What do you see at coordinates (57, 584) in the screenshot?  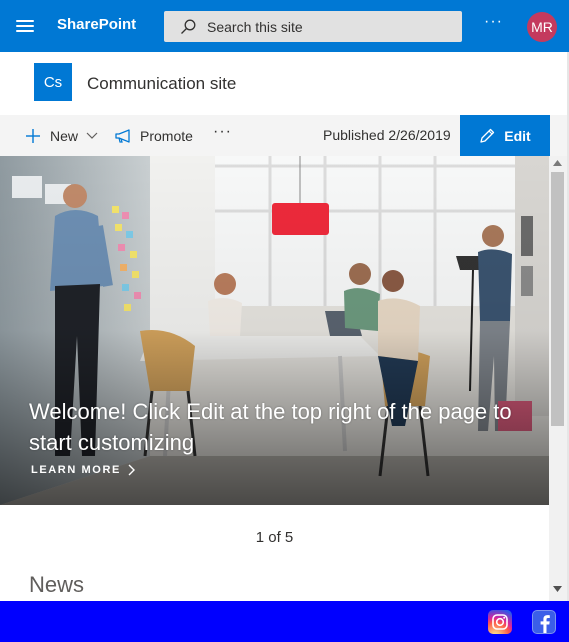 I see `news-heading: News` at bounding box center [57, 584].